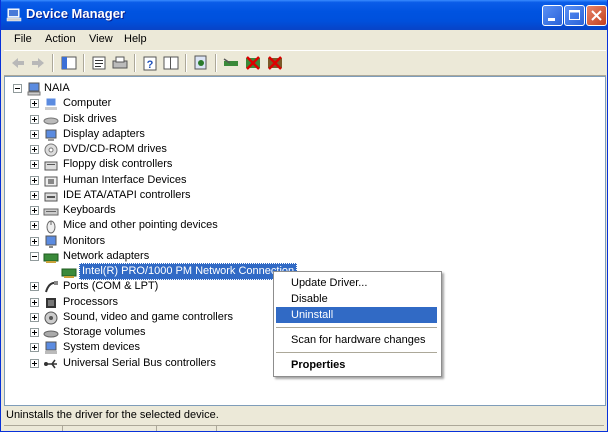  Describe the element at coordinates (171, 63) in the screenshot. I see `show-hide-tree-icon` at that location.